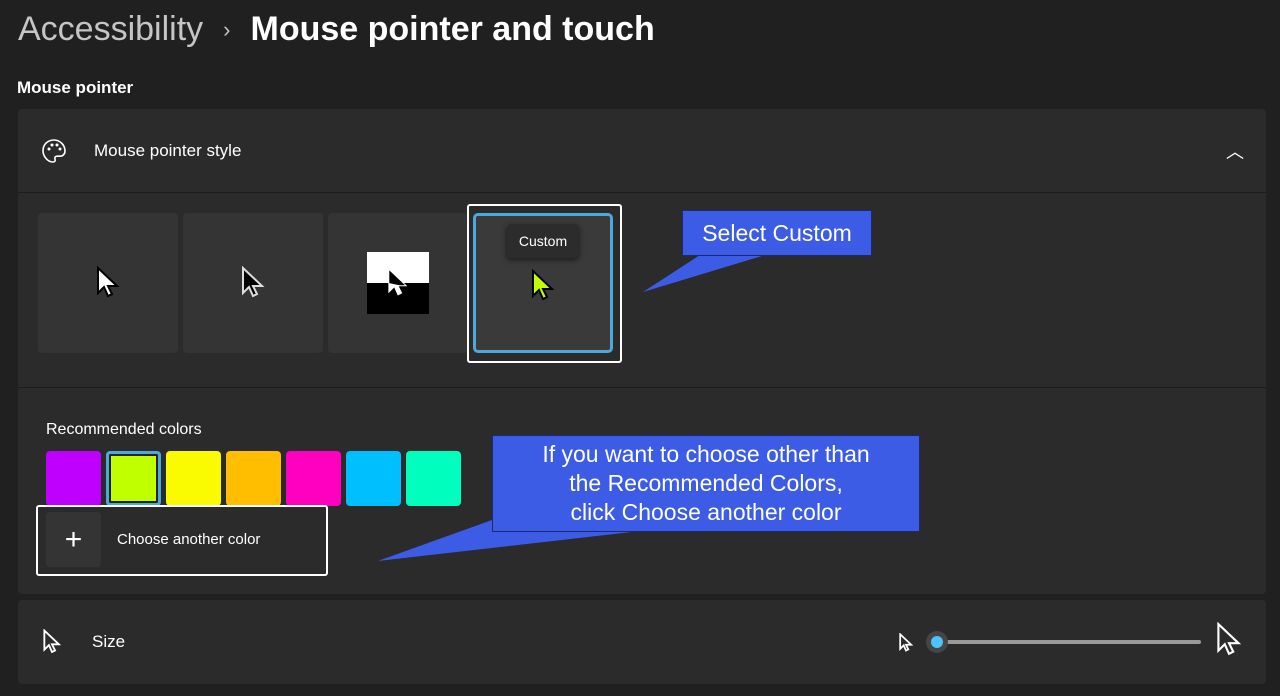  I want to click on callout-line: click Choose another color, so click(706, 512).